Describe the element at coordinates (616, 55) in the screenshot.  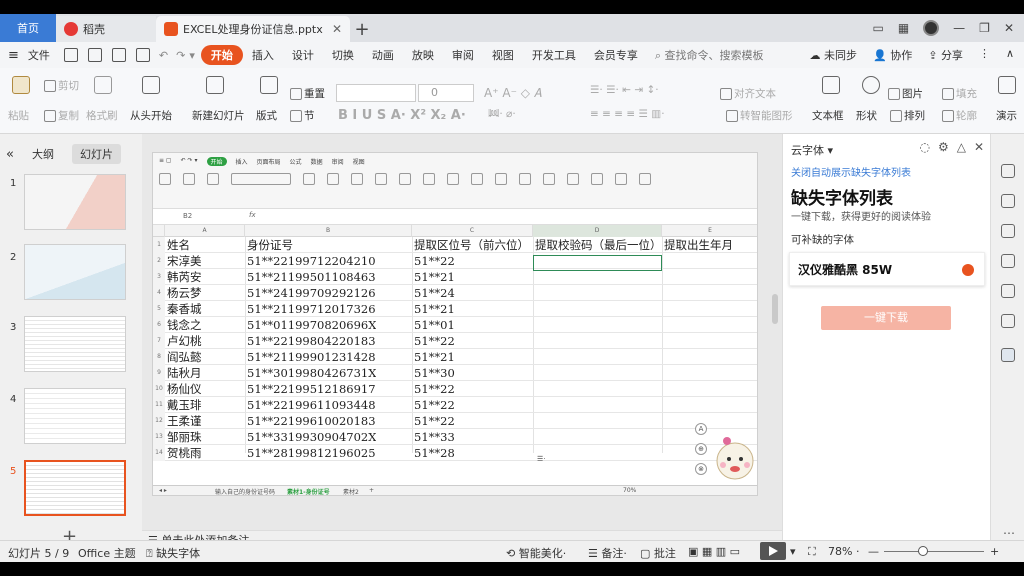
I see `menu-member: 会员专享` at that location.